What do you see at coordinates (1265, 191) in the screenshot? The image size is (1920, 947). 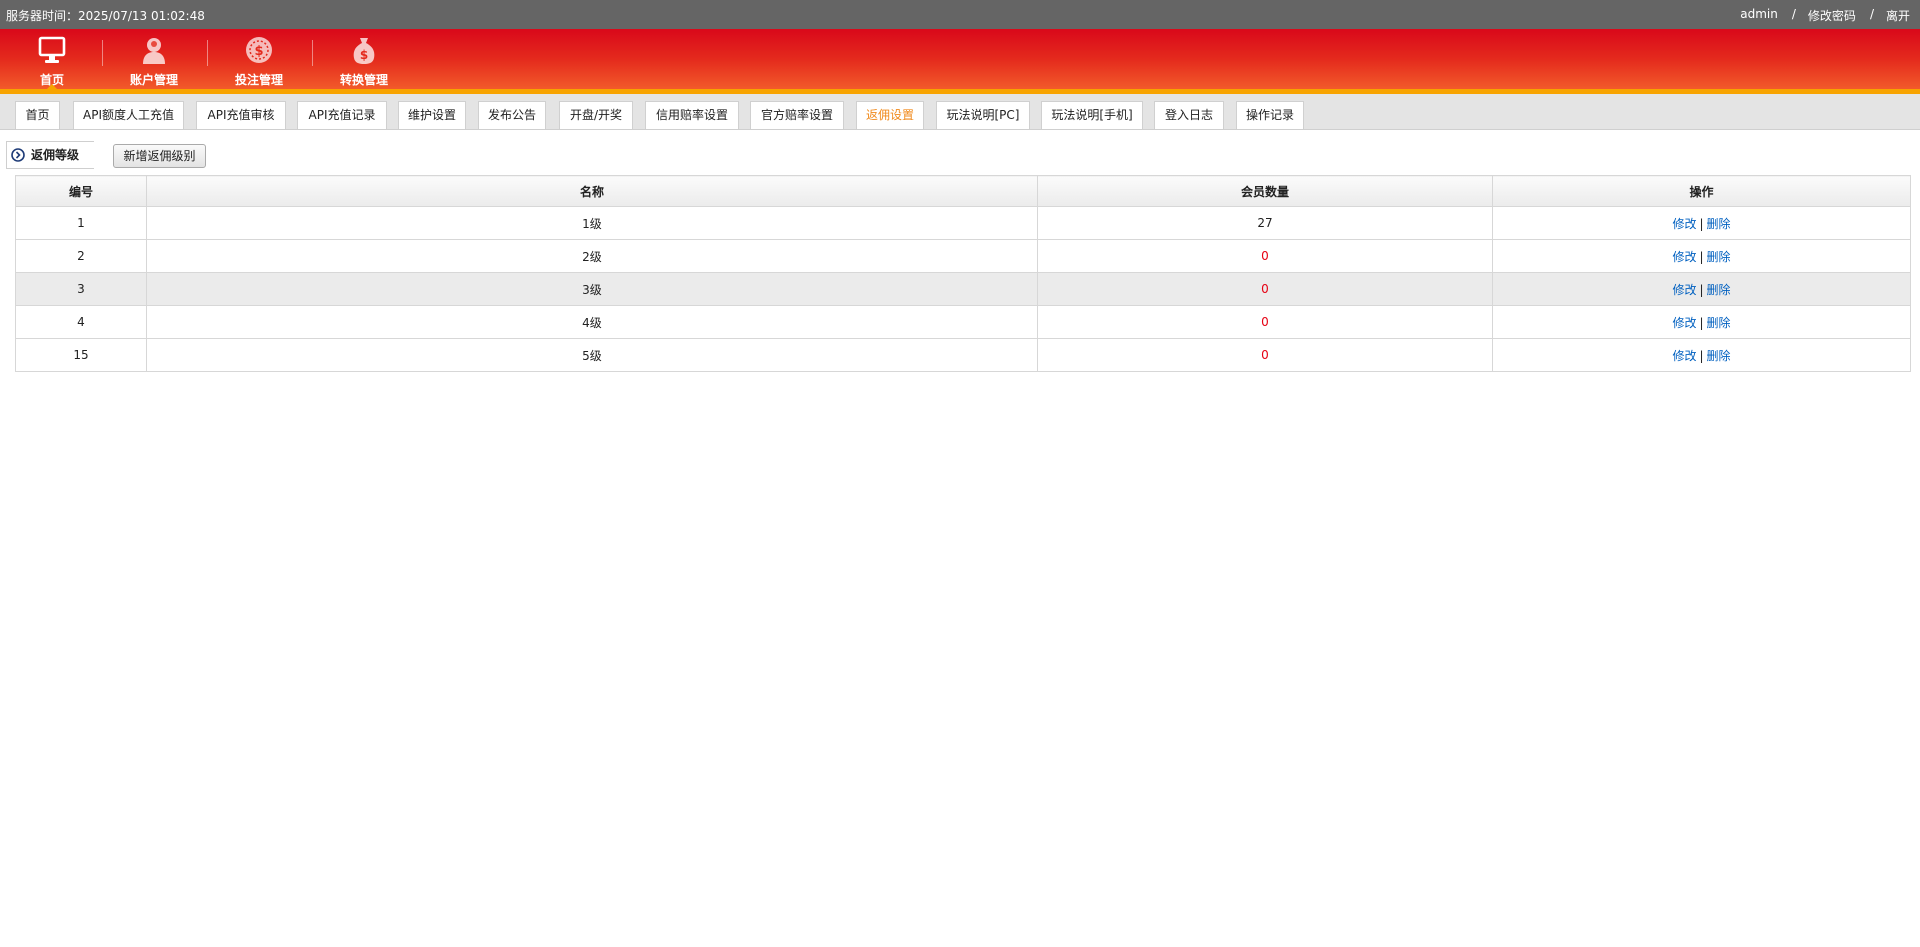 I see `col-header-member-count: 会员数量` at bounding box center [1265, 191].